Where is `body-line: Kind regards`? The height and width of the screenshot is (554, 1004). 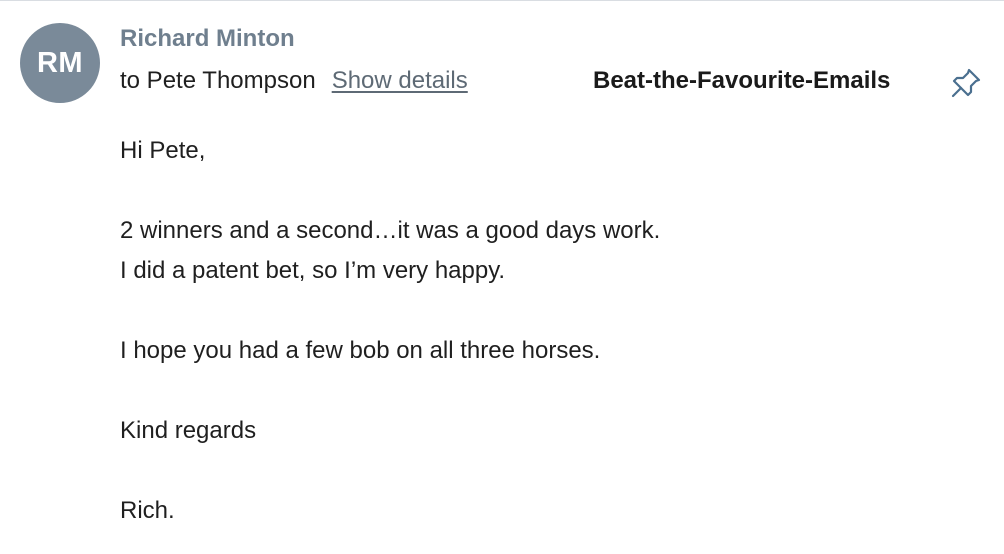
body-line: Kind regards is located at coordinates (188, 430).